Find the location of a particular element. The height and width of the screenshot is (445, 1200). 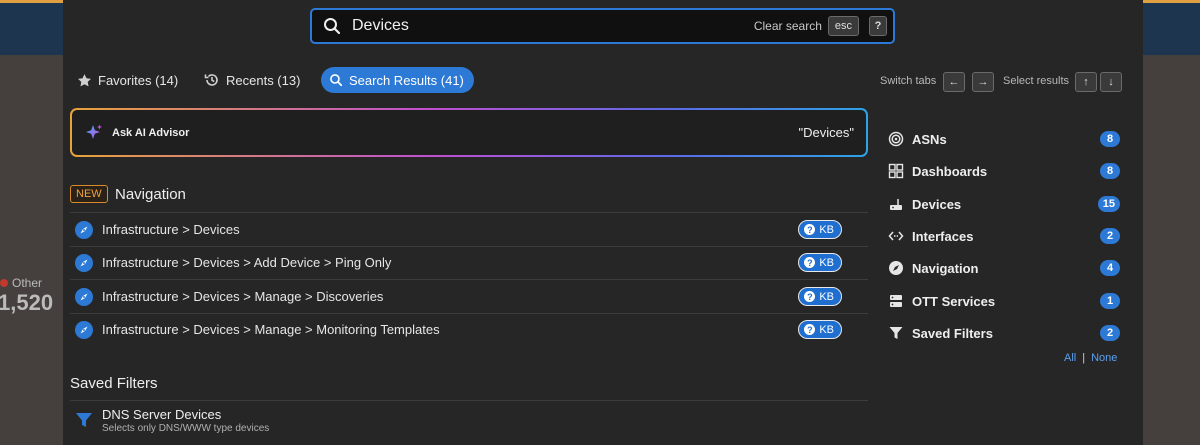

tab-search-results: Search Results (41) is located at coordinates (397, 80).